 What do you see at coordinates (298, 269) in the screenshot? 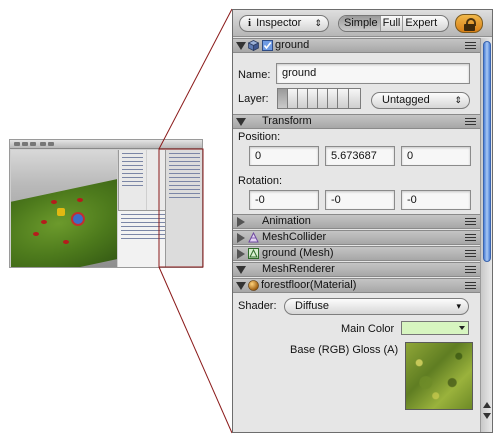
I see `component-title: MeshRenderer` at bounding box center [298, 269].